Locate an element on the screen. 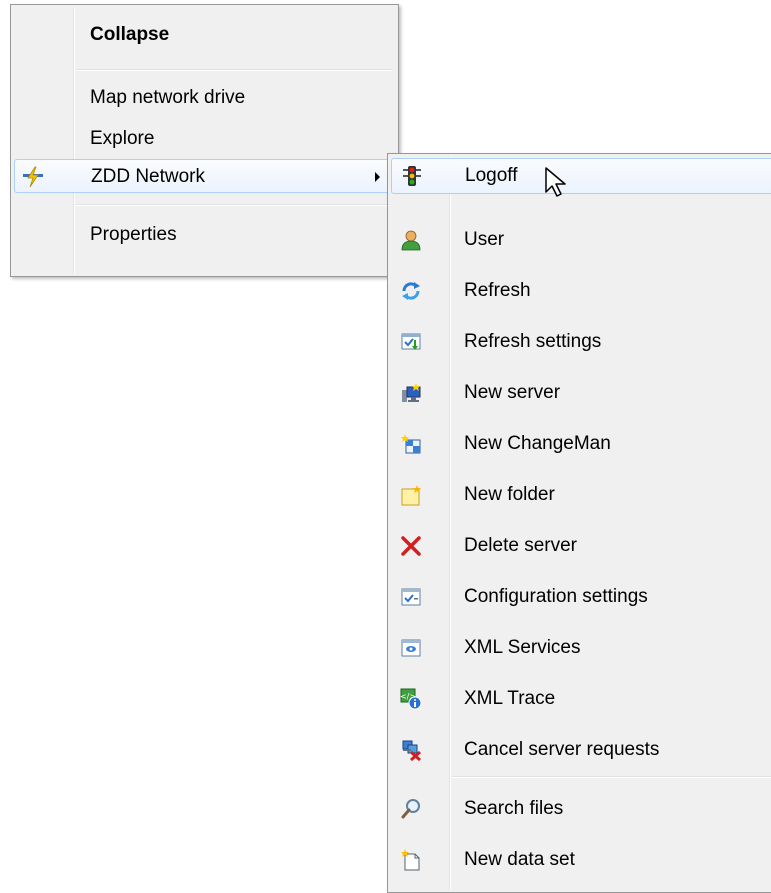  menu-item-collapse: Collapse is located at coordinates (204, 35).